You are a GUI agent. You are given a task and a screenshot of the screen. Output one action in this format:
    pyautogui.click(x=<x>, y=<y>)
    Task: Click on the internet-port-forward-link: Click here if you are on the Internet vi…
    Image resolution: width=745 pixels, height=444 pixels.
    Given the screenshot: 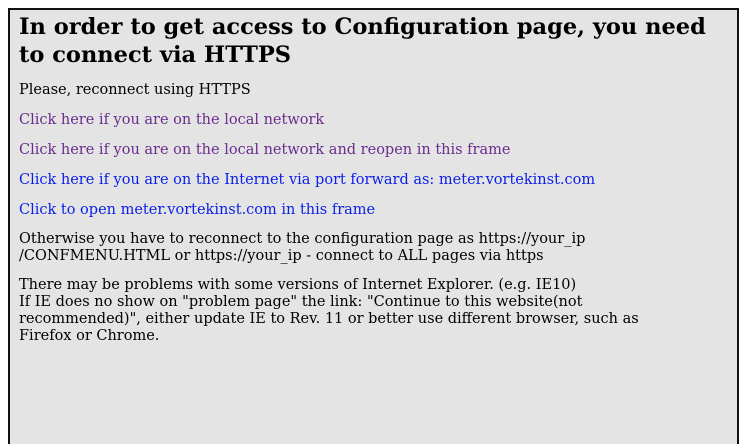 What is the action you would take?
    pyautogui.click(x=307, y=180)
    